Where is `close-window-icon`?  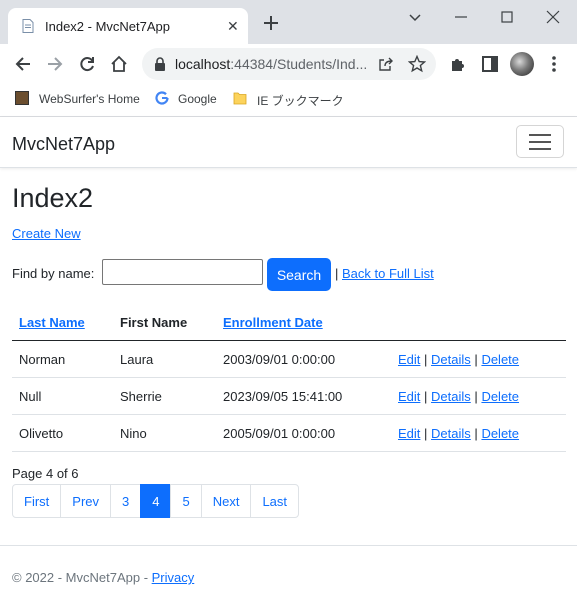
close-window-icon is located at coordinates (553, 17).